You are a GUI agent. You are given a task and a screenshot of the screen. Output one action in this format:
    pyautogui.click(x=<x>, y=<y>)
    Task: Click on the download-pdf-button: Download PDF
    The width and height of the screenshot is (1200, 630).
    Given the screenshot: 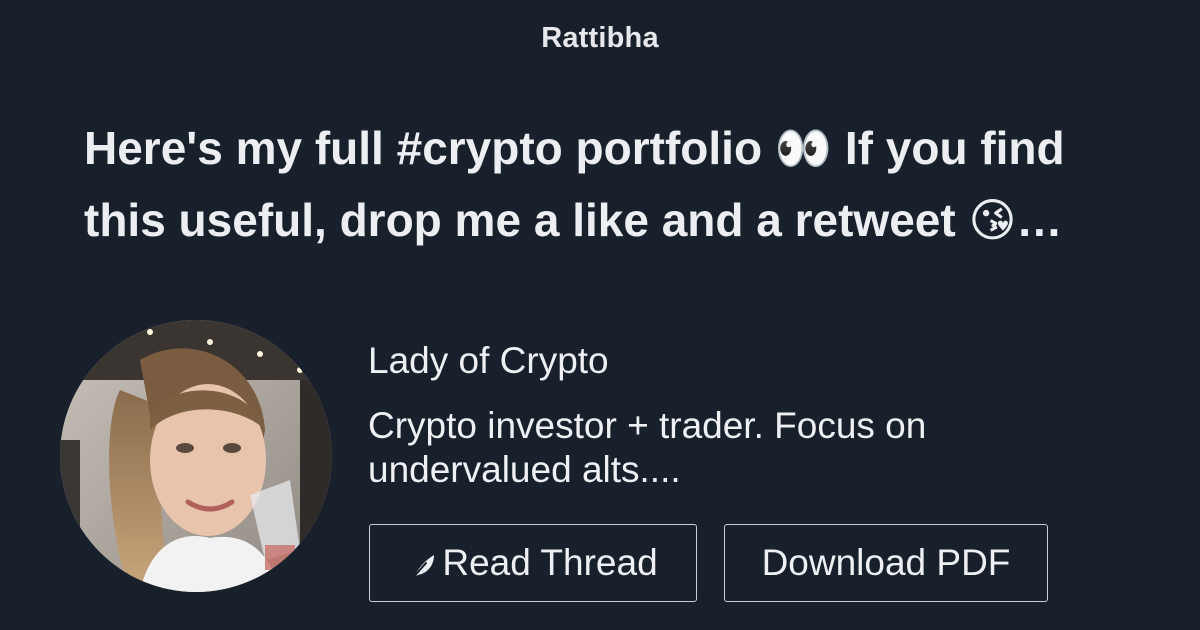 What is the action you would take?
    pyautogui.click(x=886, y=563)
    